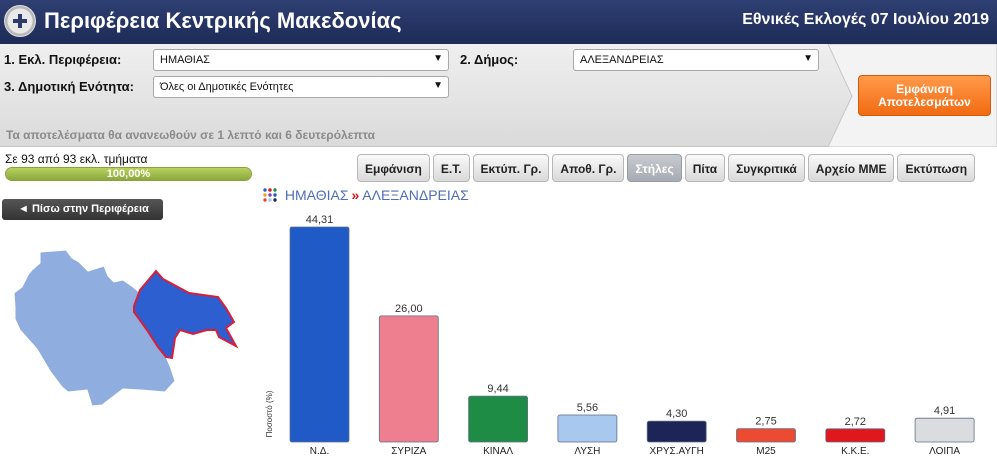 The height and width of the screenshot is (463, 997). I want to click on category-label: ΛΥΣΗ, so click(587, 451).